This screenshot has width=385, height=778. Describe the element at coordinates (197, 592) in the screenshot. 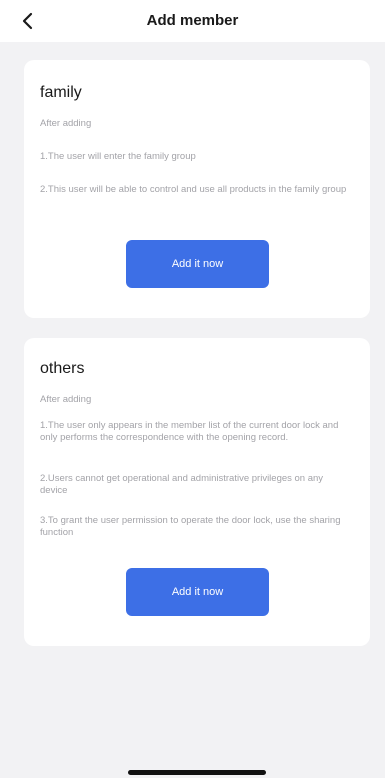

I see `add-other-member-button: Add it now` at that location.